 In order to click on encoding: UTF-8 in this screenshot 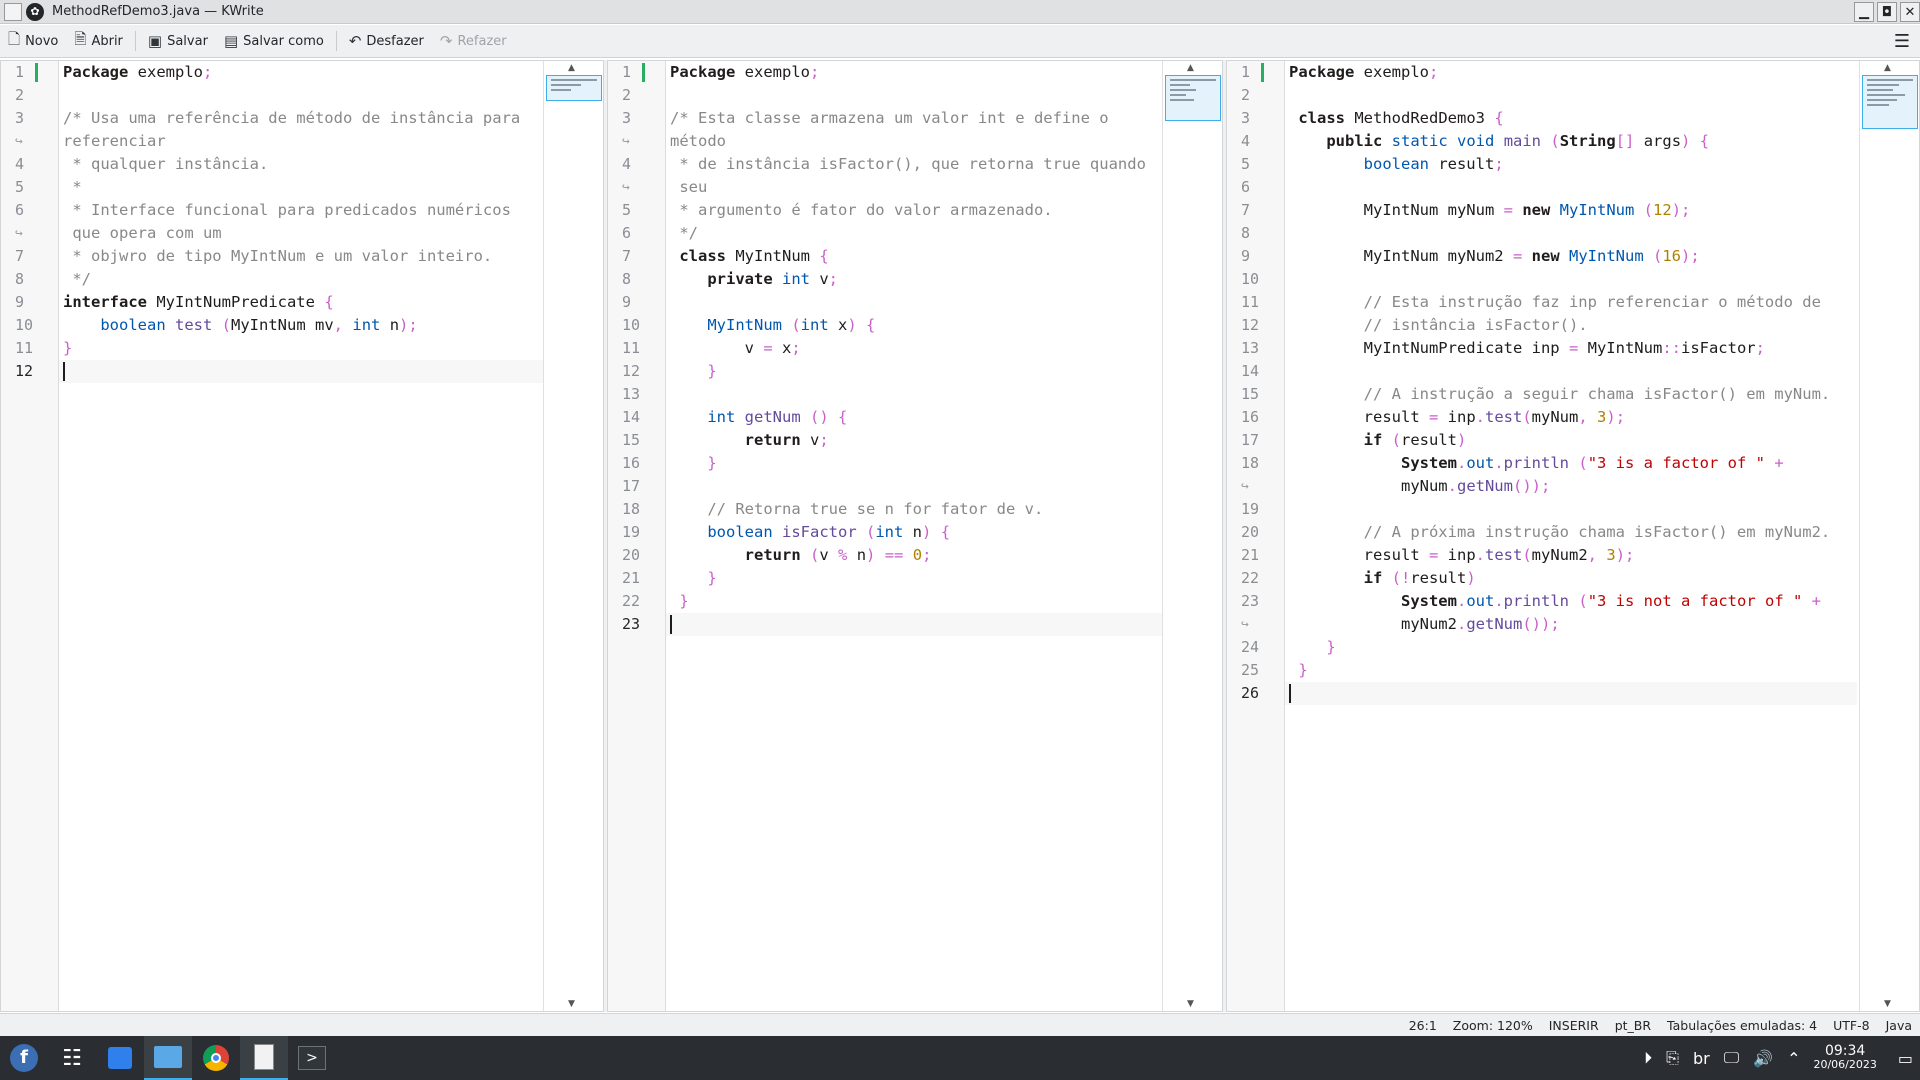, I will do `click(1851, 1025)`.